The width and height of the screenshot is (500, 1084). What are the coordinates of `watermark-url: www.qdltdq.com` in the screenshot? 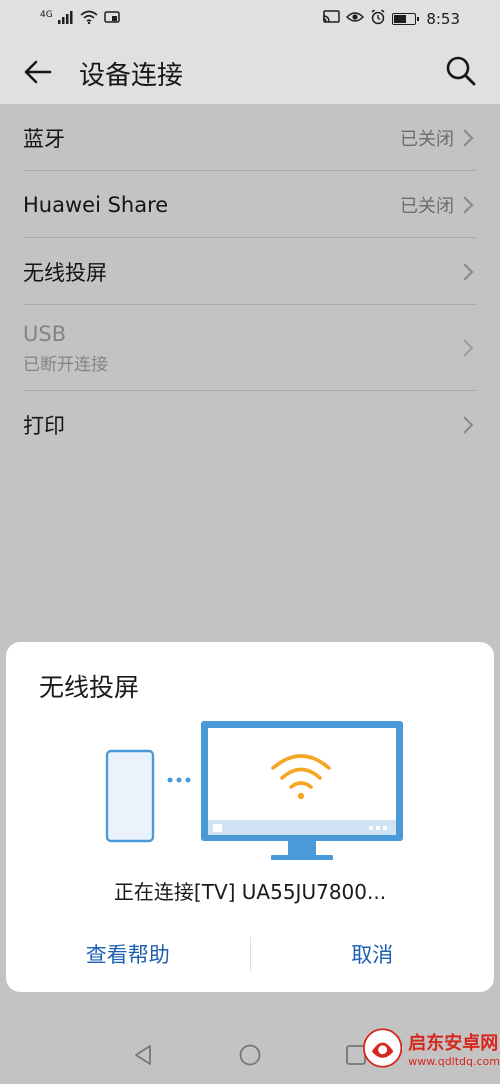 It's located at (454, 1061).